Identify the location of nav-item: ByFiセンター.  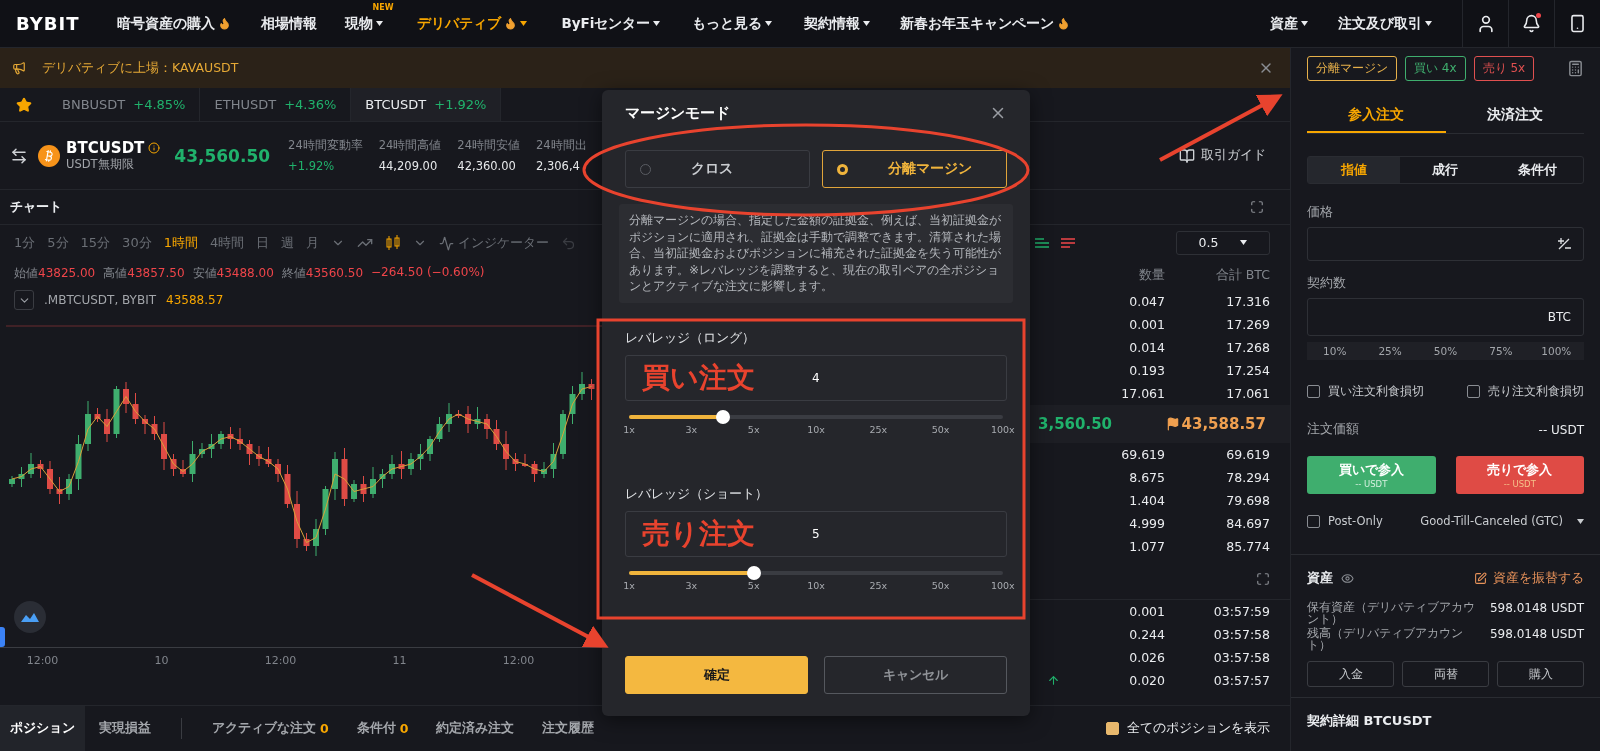
(611, 23).